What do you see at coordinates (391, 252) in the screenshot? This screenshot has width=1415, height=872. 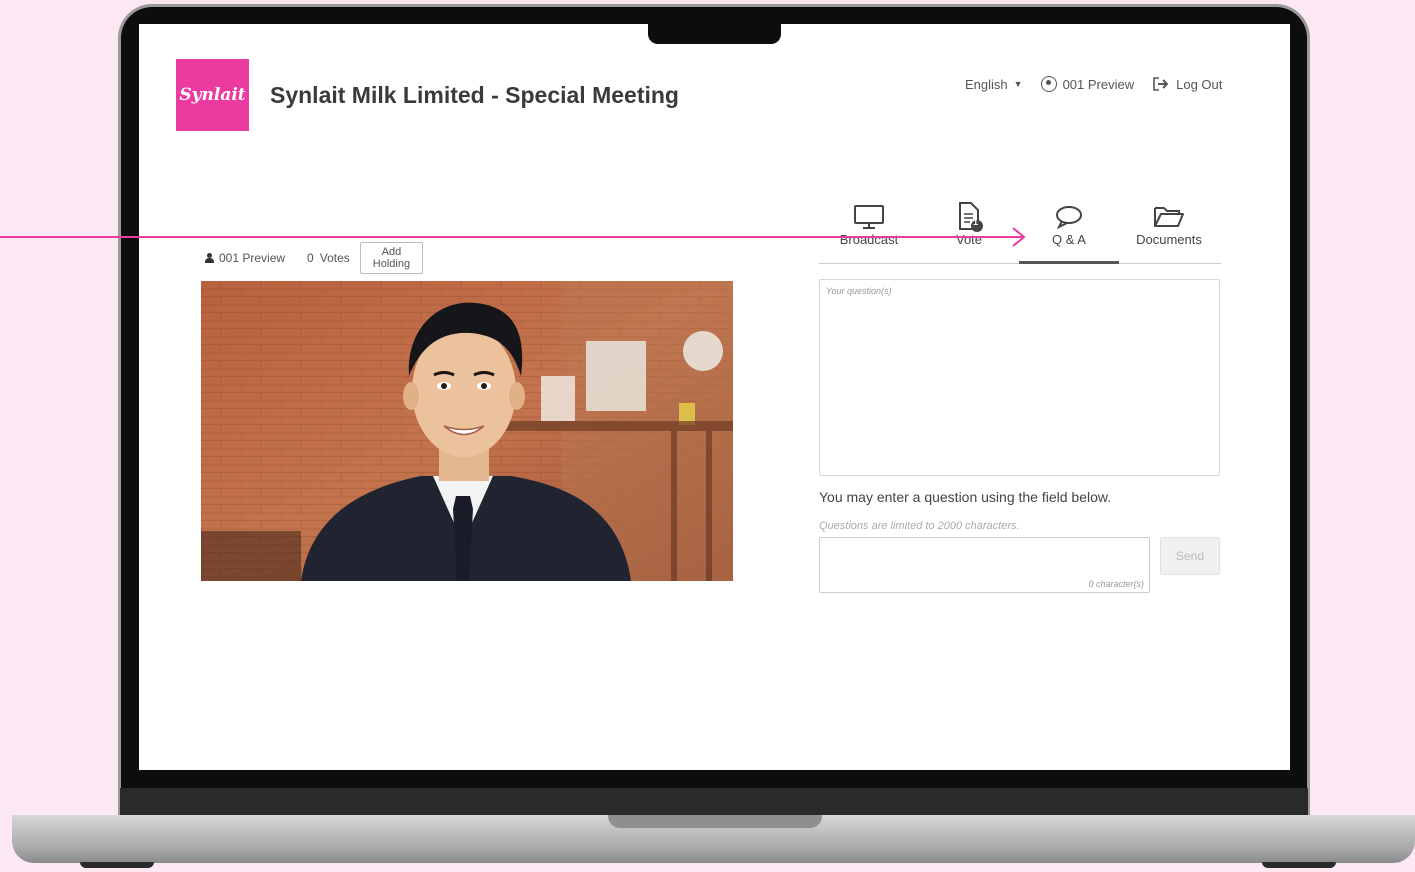 I see `add-holding-line1: Add` at bounding box center [391, 252].